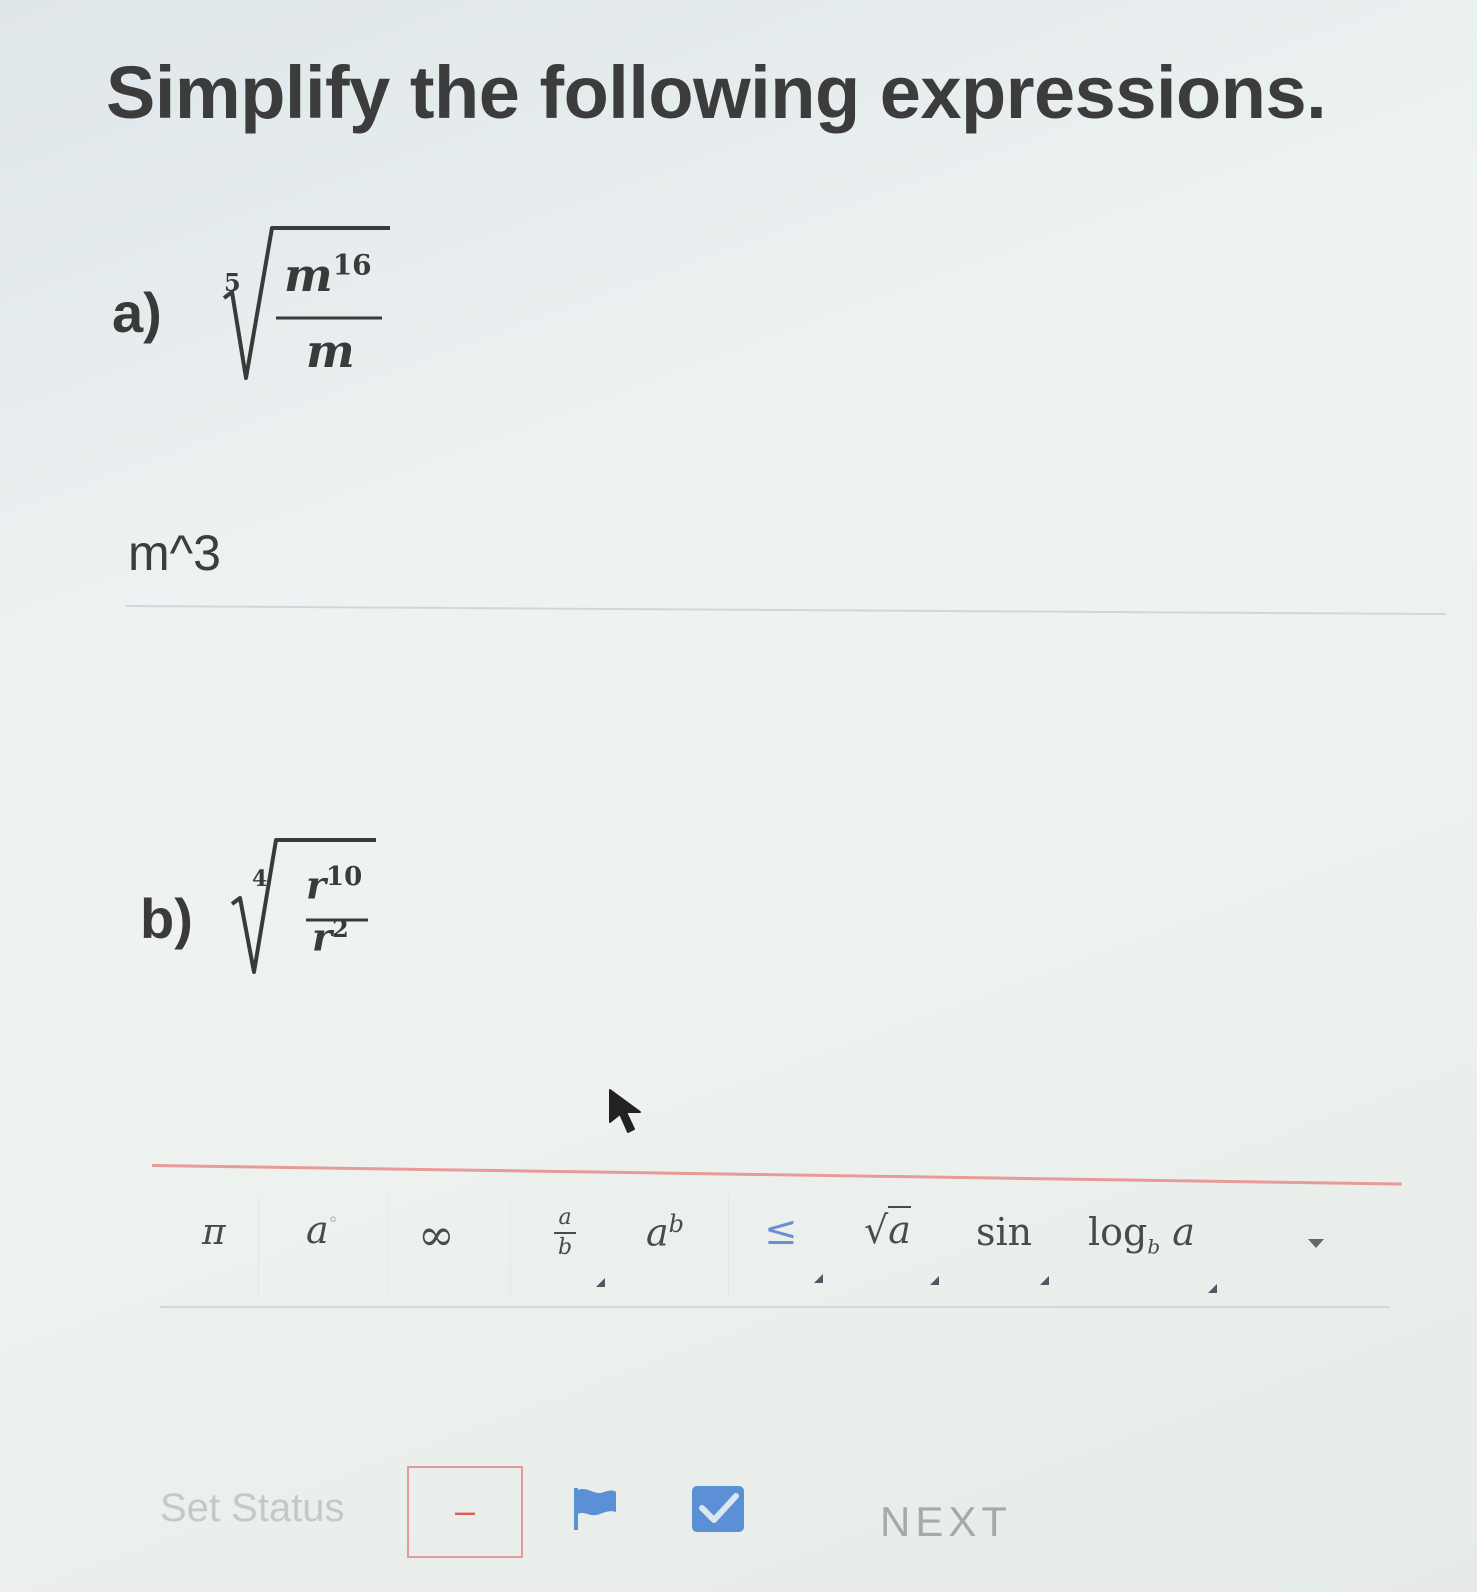  Describe the element at coordinates (781, 1231) in the screenshot. I see `less-equal-button: ≤` at that location.